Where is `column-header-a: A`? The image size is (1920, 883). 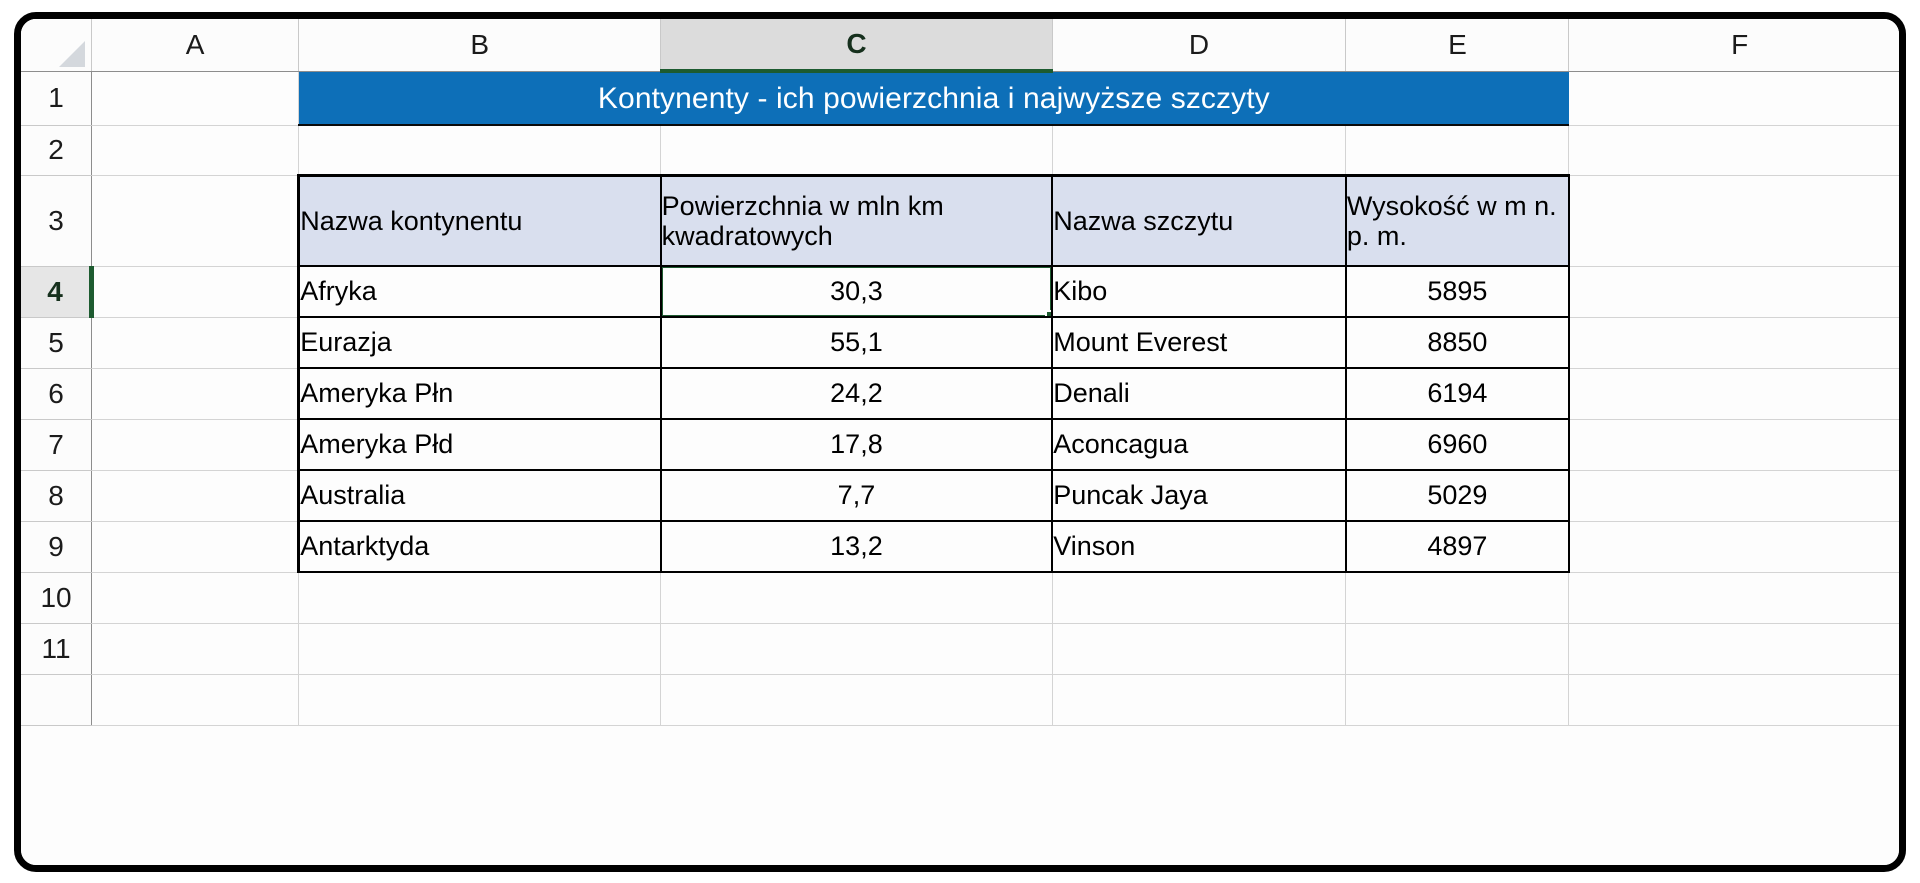
column-header-a: A is located at coordinates (195, 45).